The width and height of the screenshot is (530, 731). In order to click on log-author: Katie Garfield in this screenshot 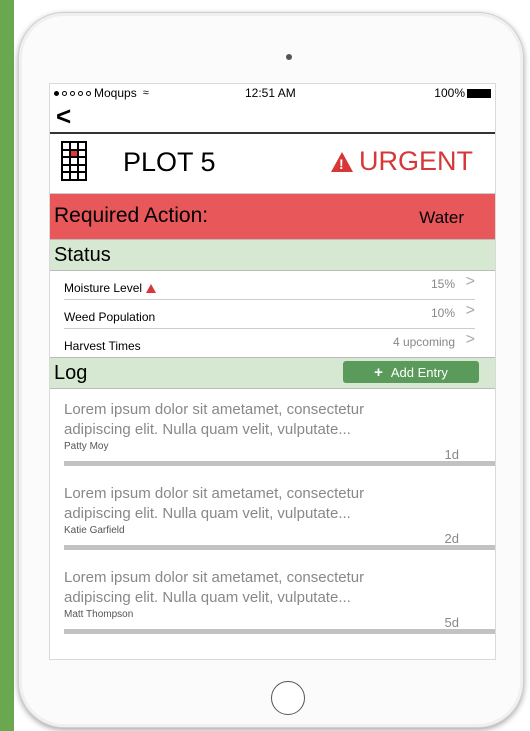, I will do `click(94, 530)`.